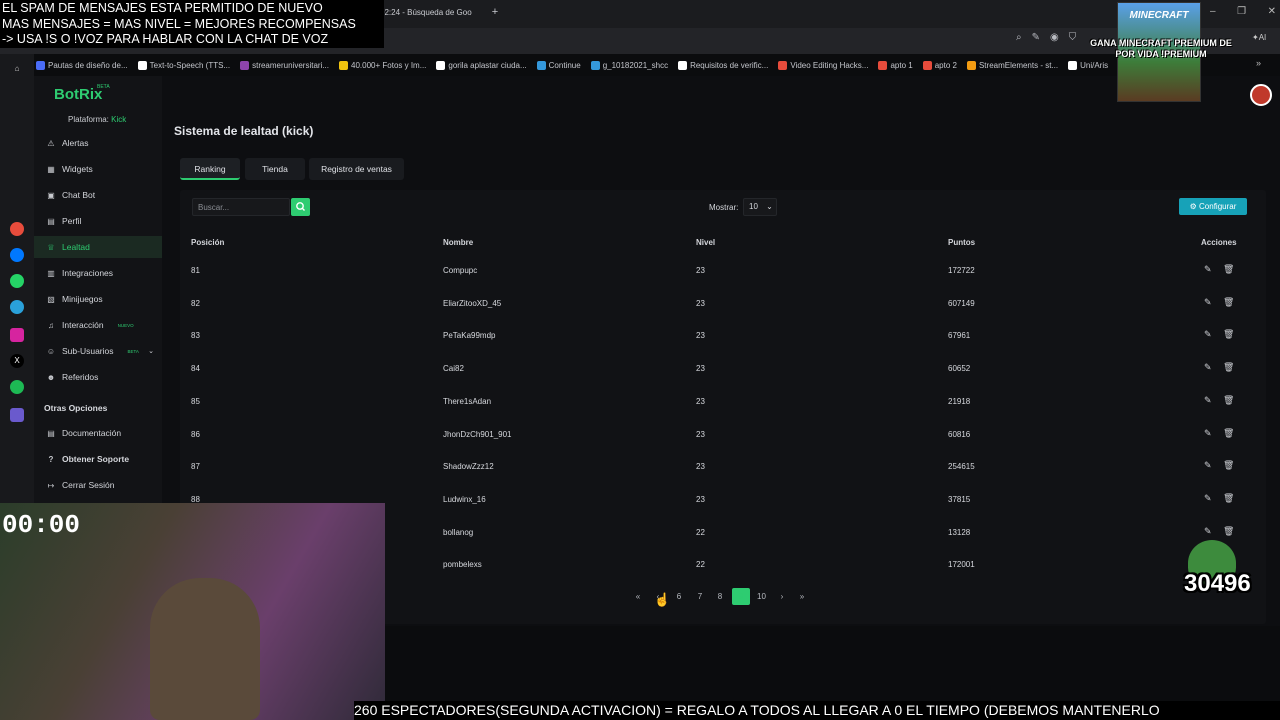 The width and height of the screenshot is (1280, 720). What do you see at coordinates (98, 169) in the screenshot?
I see `sidebar-item-widgets: ▦ Widgets` at bounding box center [98, 169].